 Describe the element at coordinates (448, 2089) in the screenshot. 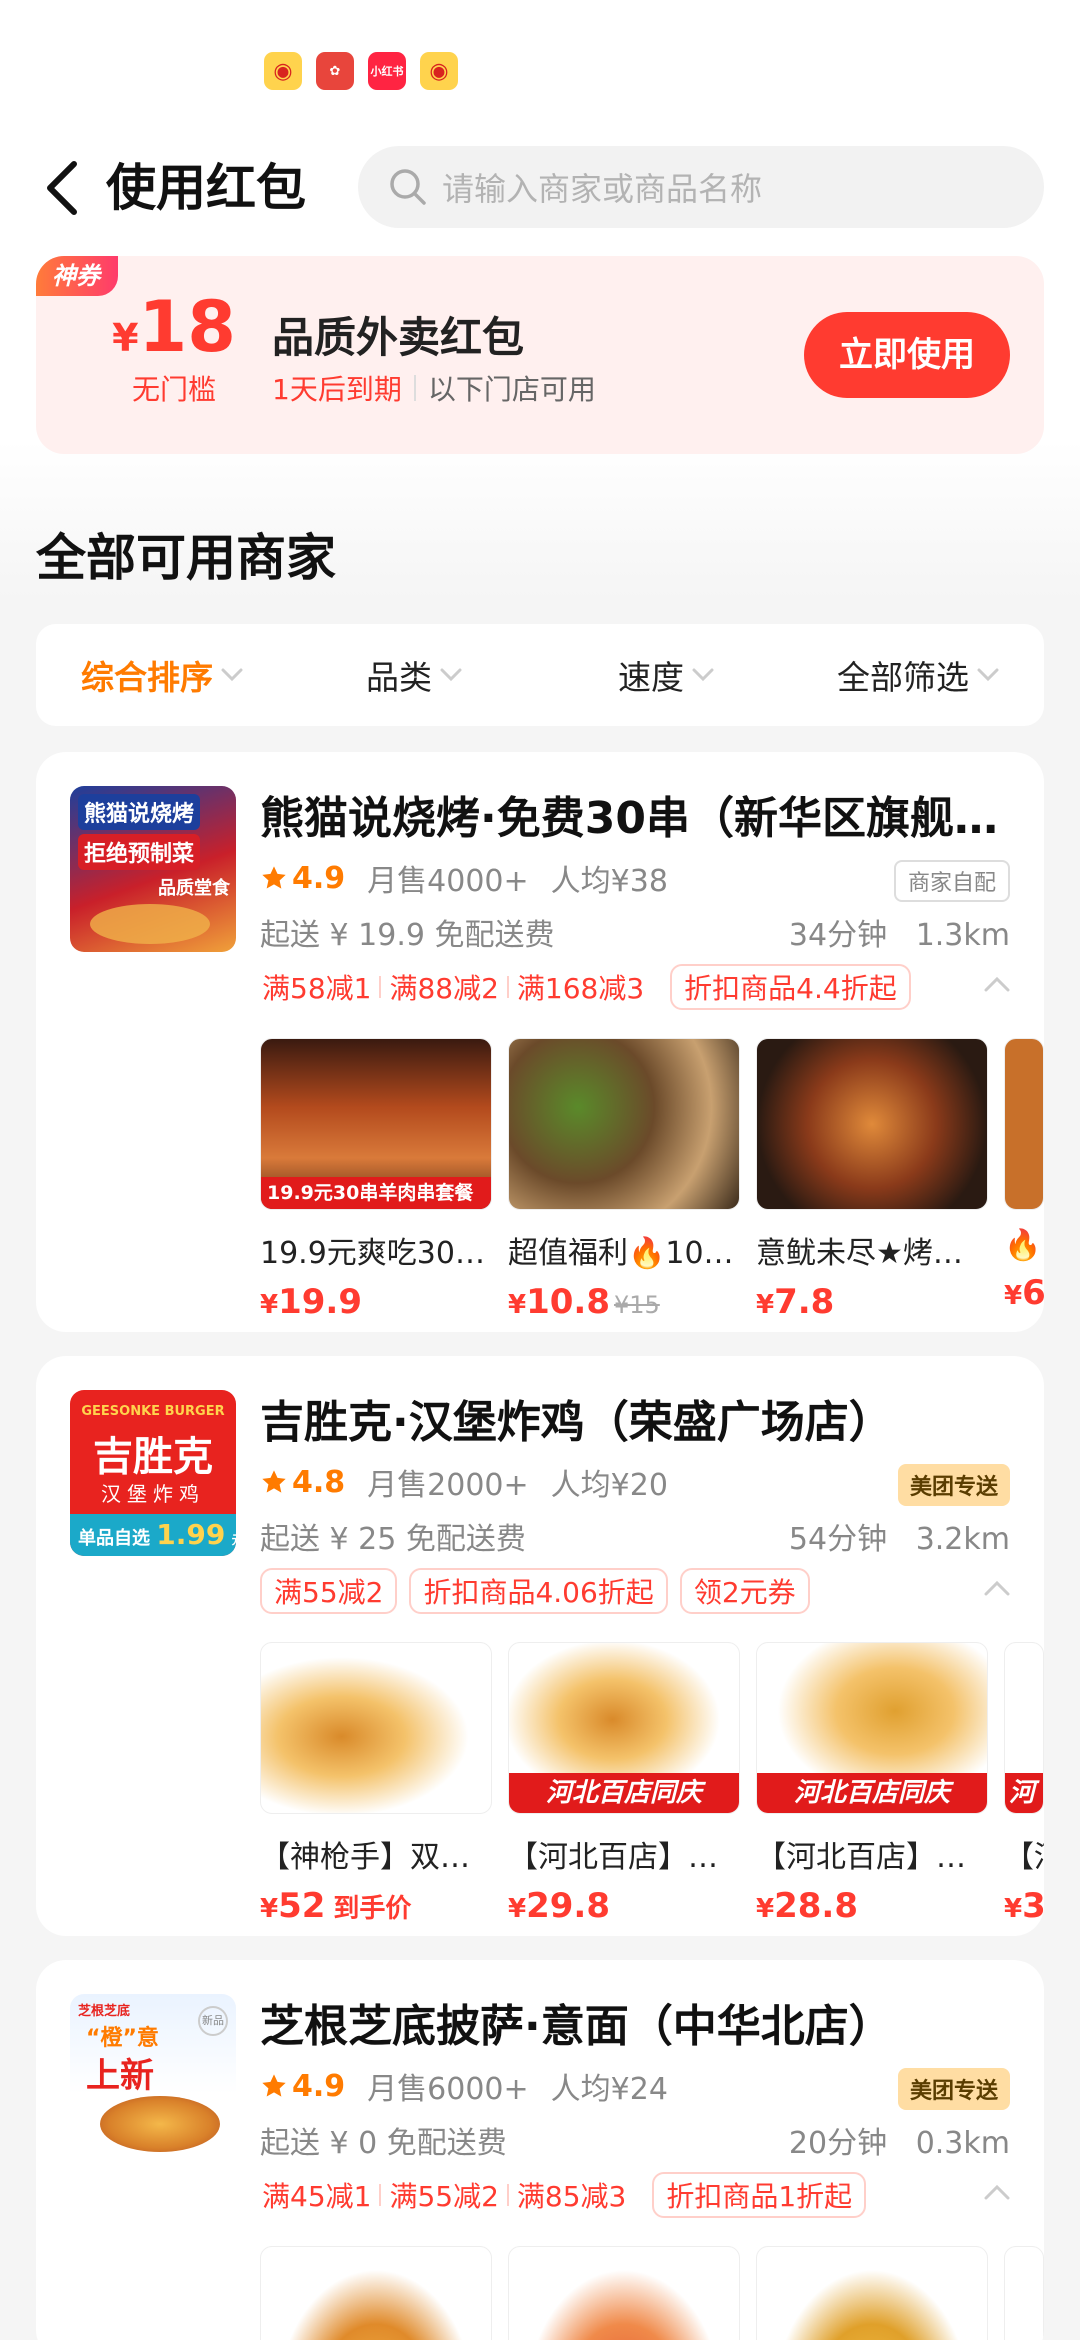

I see `monthly-sales: 月售6000+` at that location.